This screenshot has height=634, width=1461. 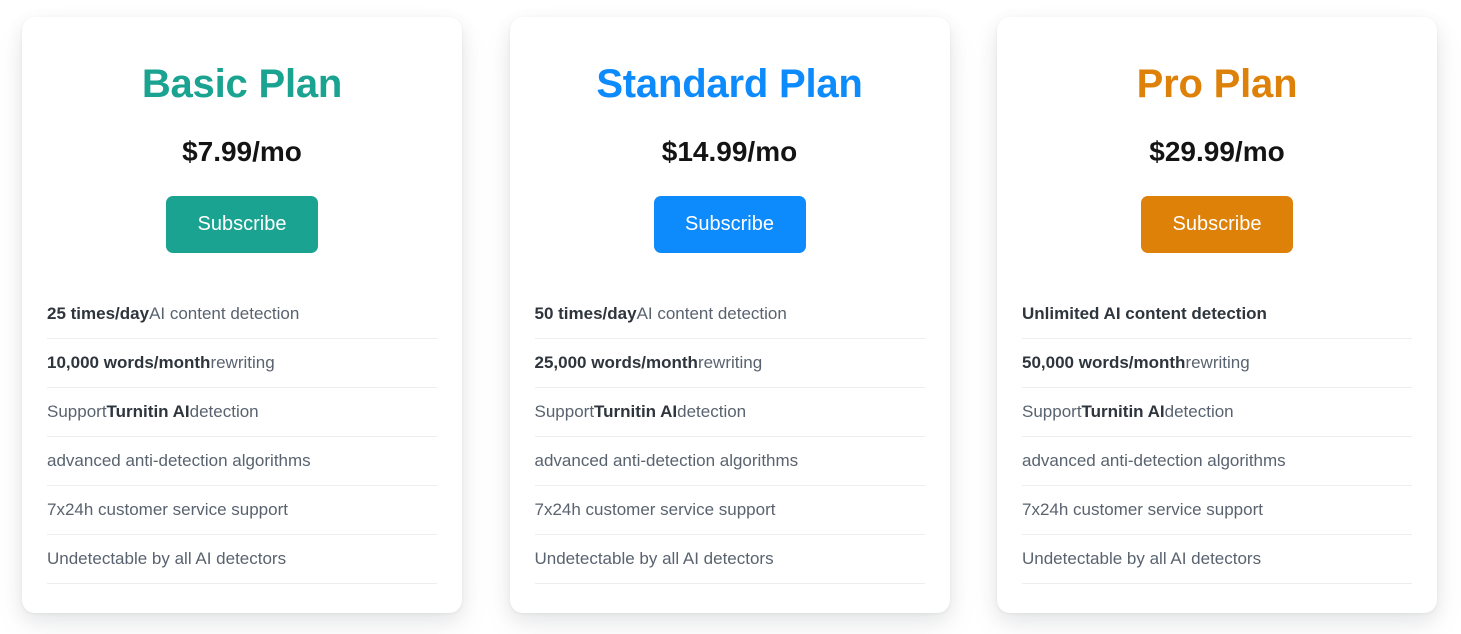 What do you see at coordinates (242, 151) in the screenshot?
I see `plan-price: $7.99/mo` at bounding box center [242, 151].